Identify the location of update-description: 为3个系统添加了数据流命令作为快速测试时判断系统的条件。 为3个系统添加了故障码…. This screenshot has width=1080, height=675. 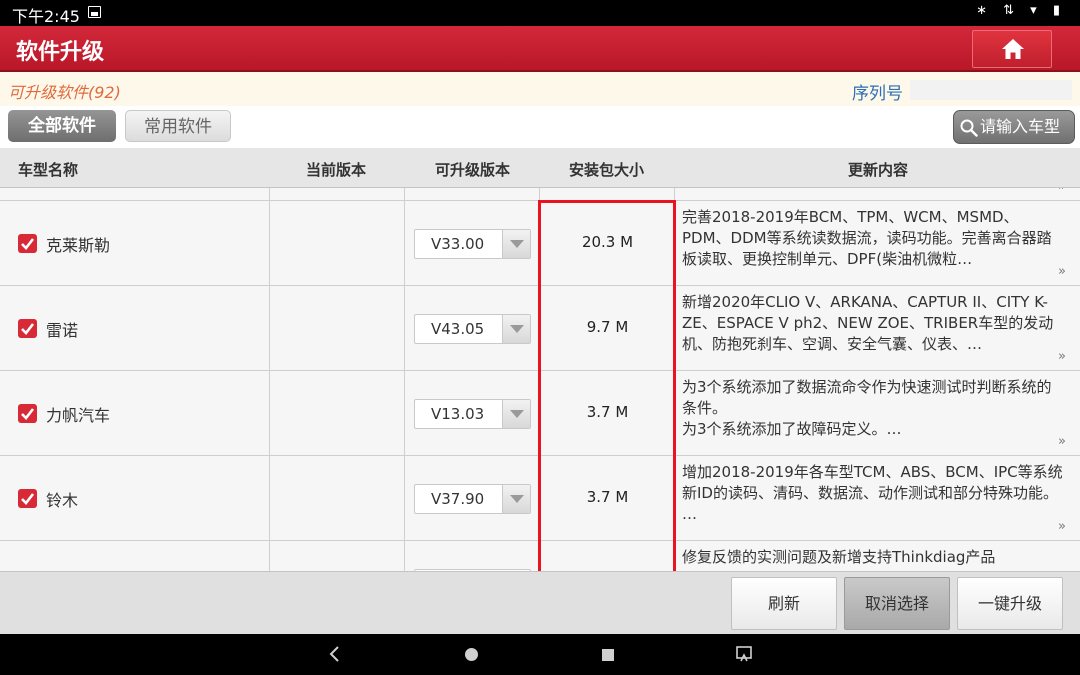
(867, 408).